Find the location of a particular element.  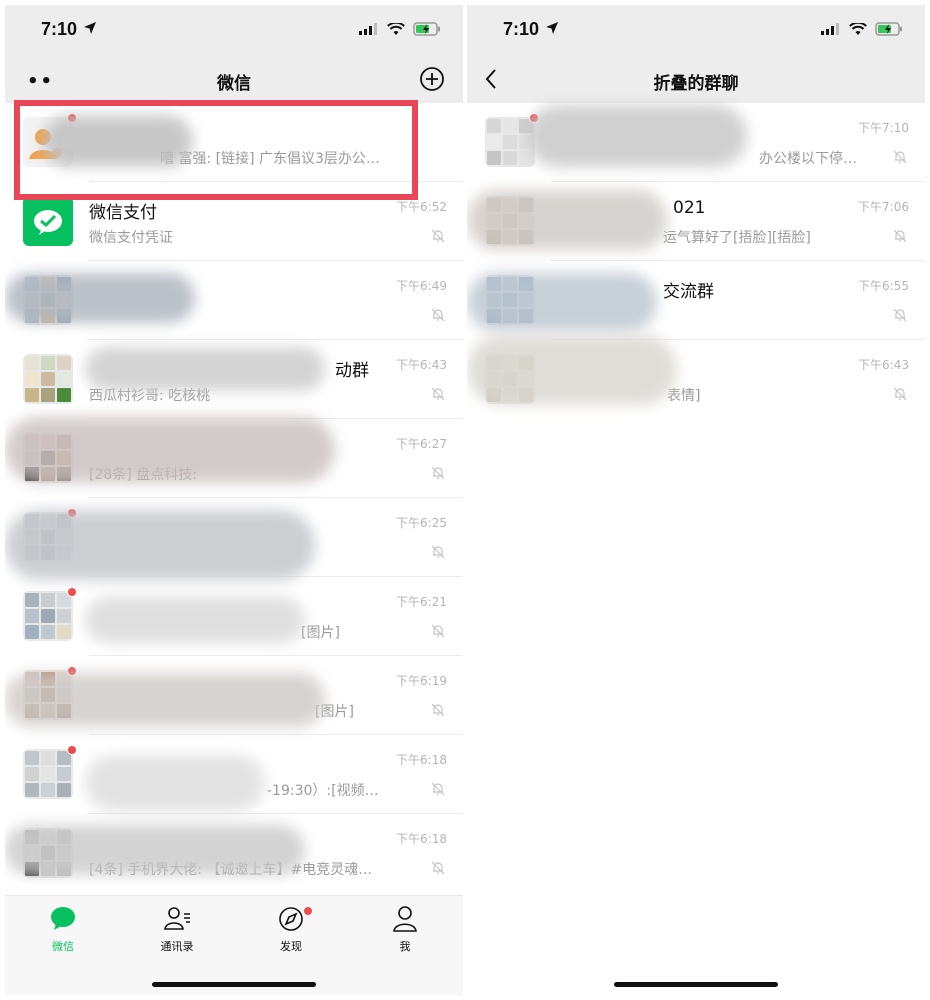

tab-discover: 发现 is located at coordinates (291, 929).